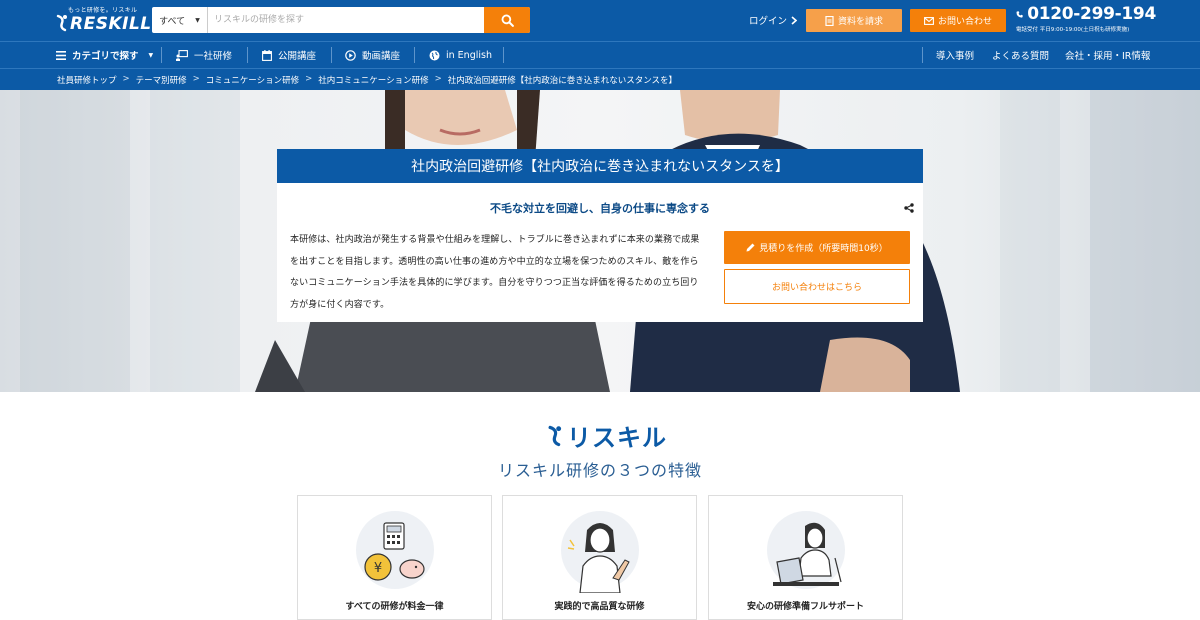 This screenshot has height=620, width=1200. What do you see at coordinates (562, 81) in the screenshot?
I see `breadcrumb-item-current: 社内政治回避研修【社内政治に巻き込まれないスタンスを】` at bounding box center [562, 81].